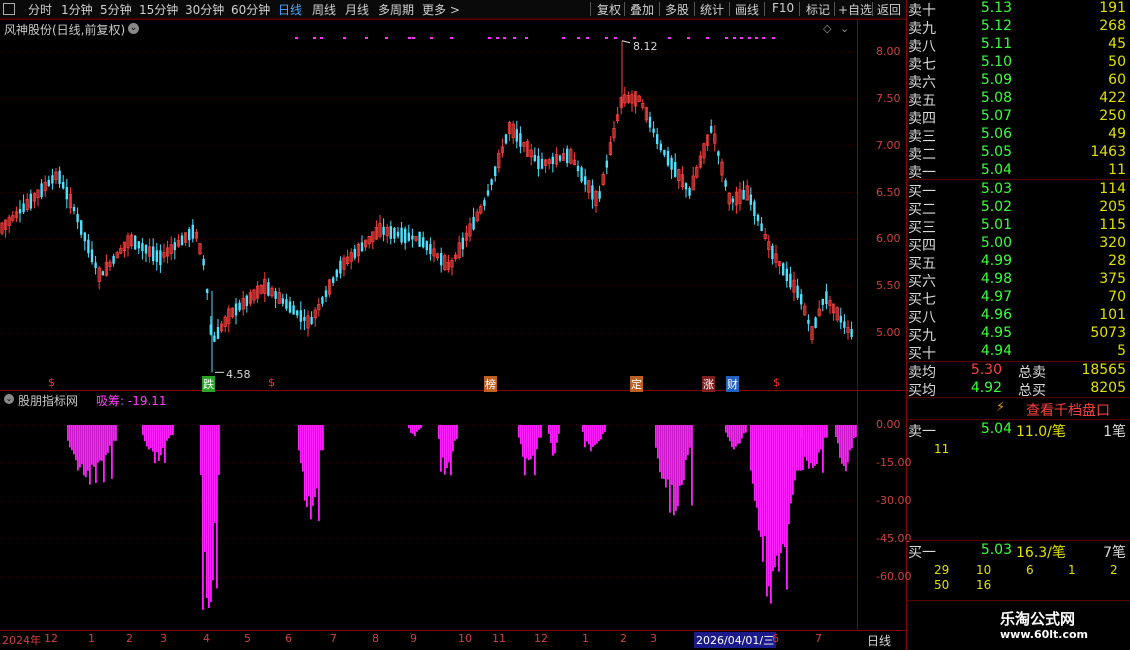 This screenshot has height=650, width=1130. What do you see at coordinates (1018, 63) in the screenshot?
I see `ask-row: 卖七 5.10 50` at bounding box center [1018, 63].